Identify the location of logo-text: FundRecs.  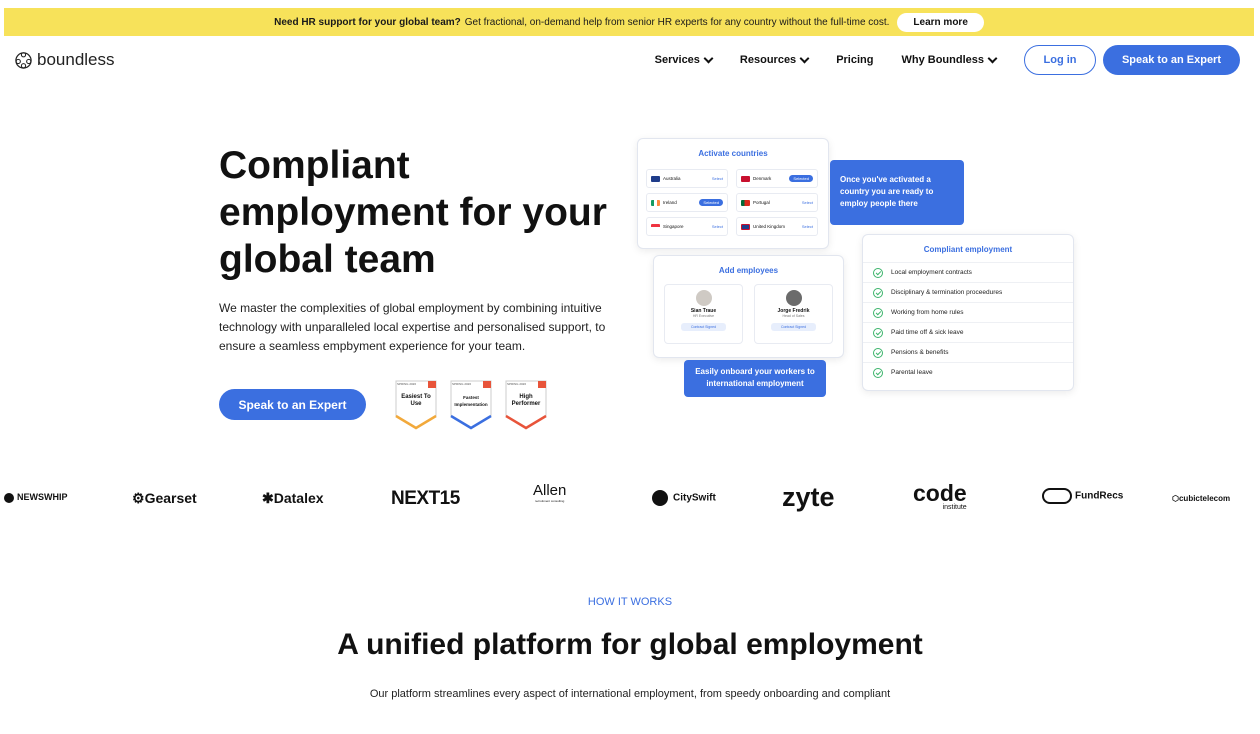
(1099, 496).